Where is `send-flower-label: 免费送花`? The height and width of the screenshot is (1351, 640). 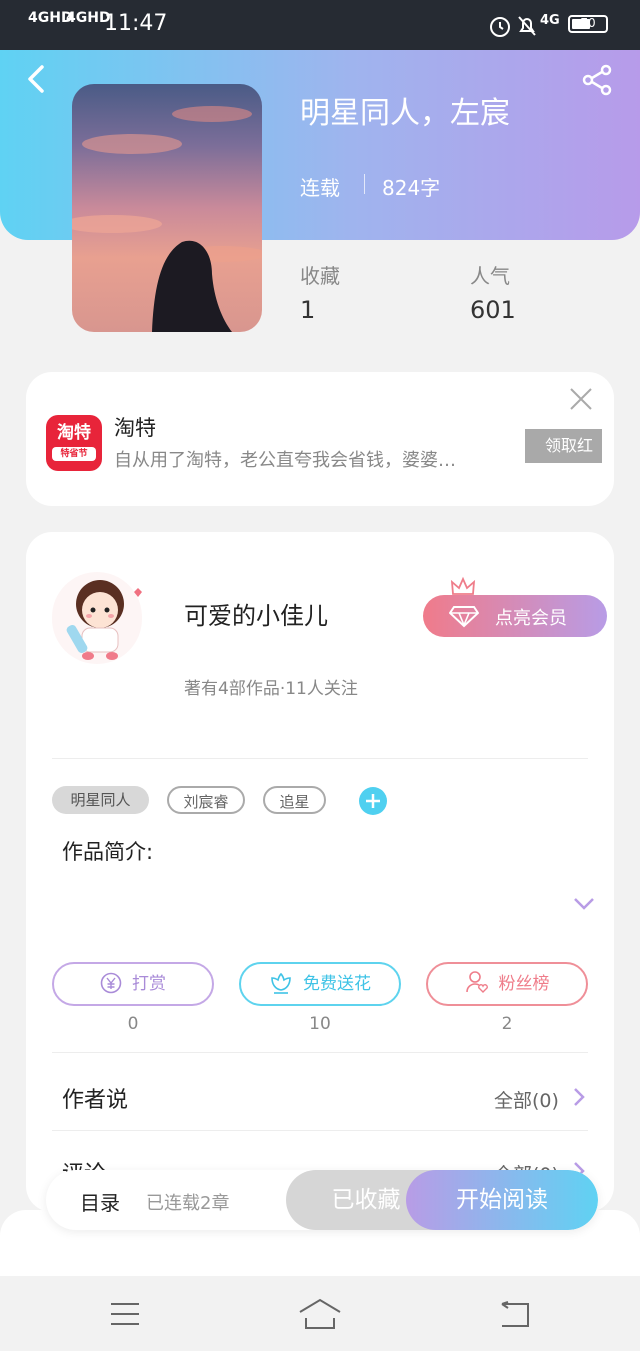 send-flower-label: 免费送花 is located at coordinates (337, 984).